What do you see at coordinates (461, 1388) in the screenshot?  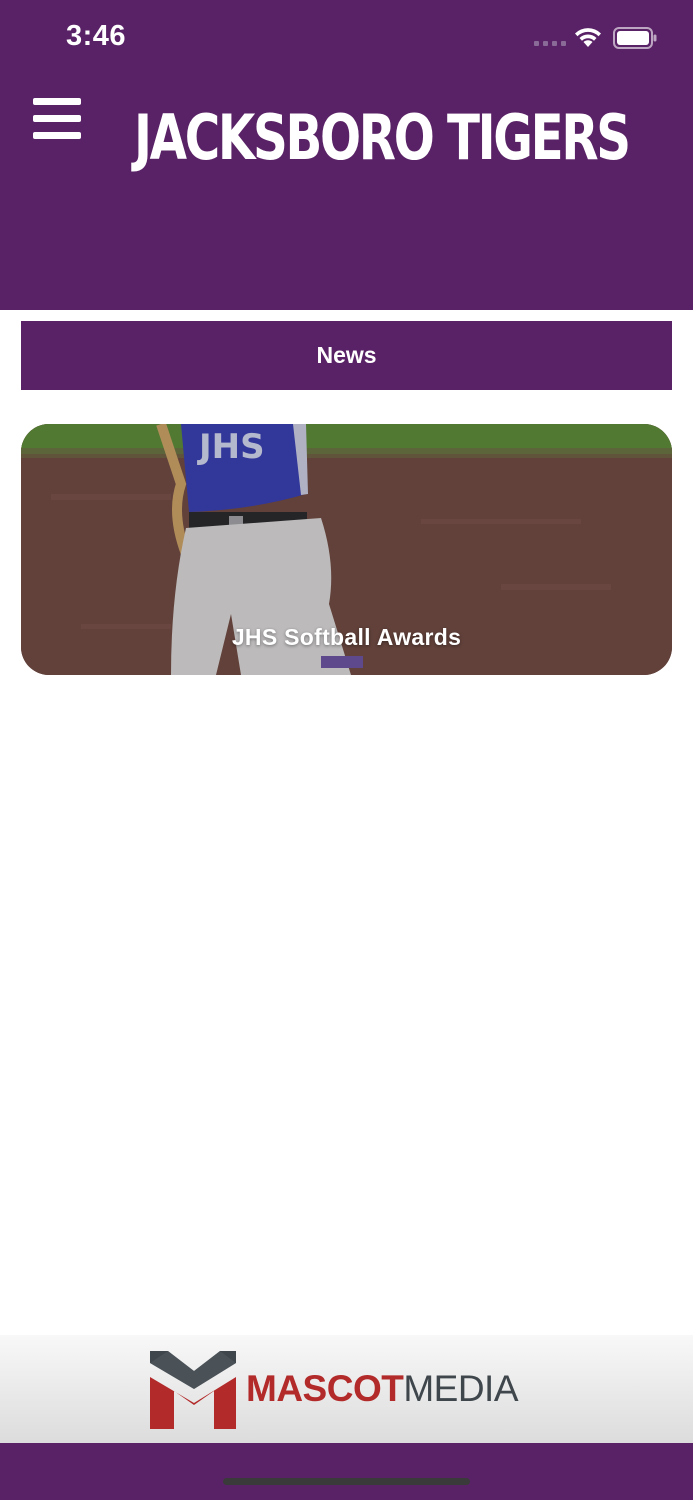 I see `logo-text-media: MEDIA` at bounding box center [461, 1388].